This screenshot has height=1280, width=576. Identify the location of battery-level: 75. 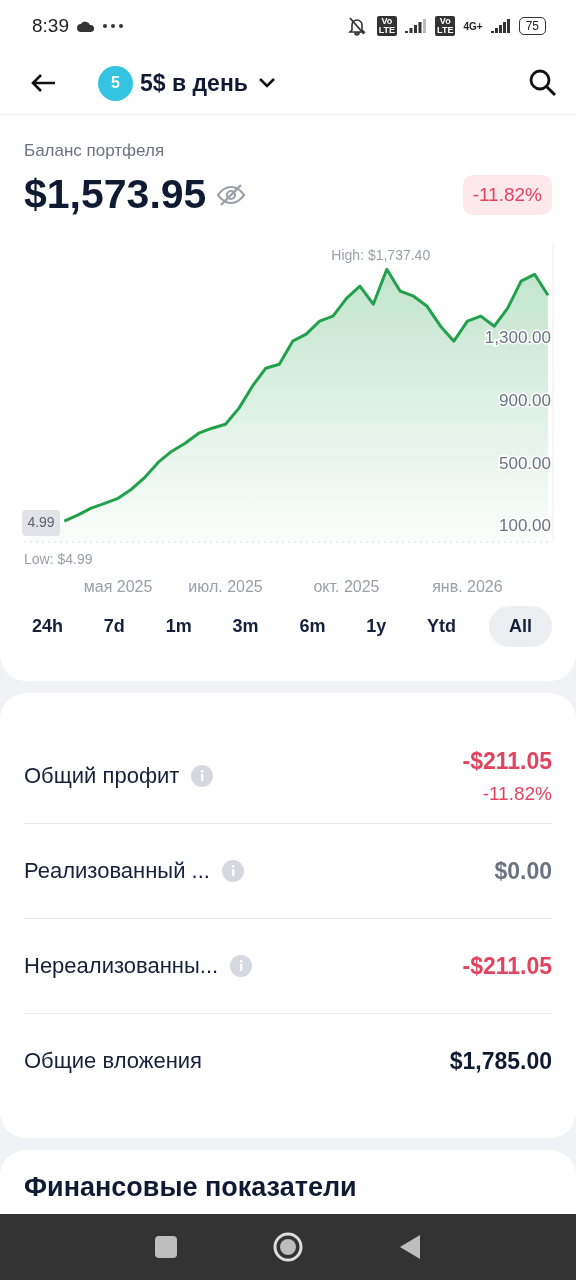
(532, 26).